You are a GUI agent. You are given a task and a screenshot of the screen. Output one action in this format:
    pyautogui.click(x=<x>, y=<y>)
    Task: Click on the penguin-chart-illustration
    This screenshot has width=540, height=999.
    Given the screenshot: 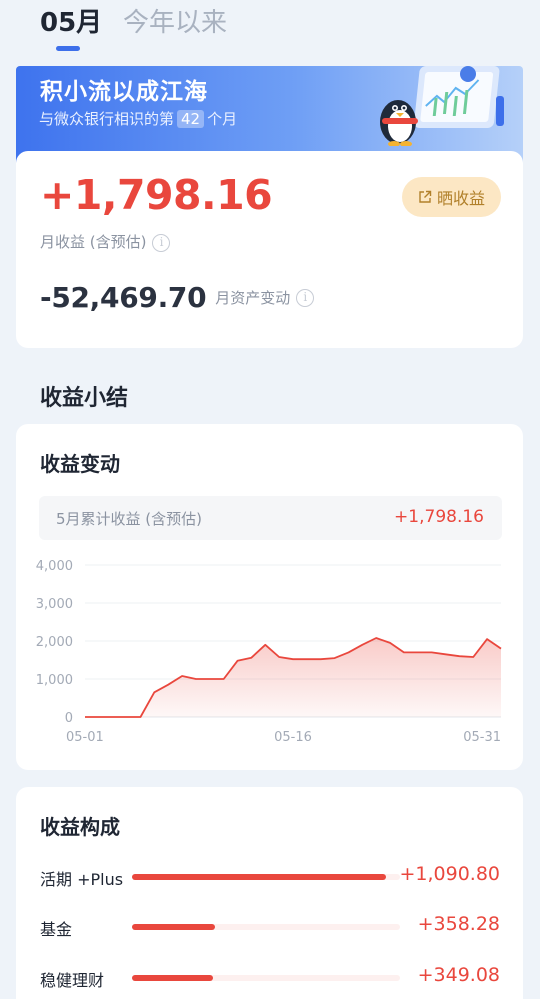 What is the action you would take?
    pyautogui.click(x=442, y=106)
    